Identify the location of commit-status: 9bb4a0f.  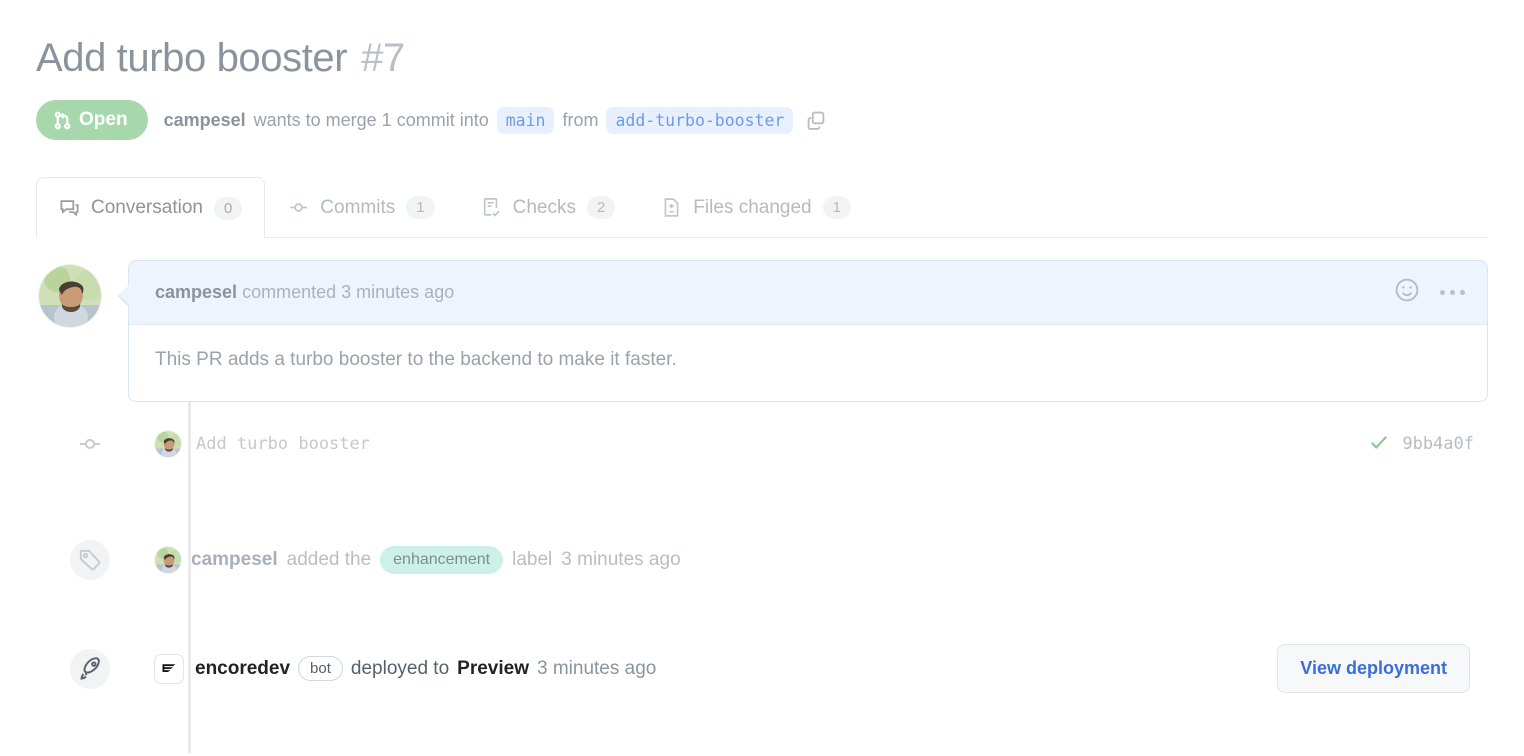
(1428, 444).